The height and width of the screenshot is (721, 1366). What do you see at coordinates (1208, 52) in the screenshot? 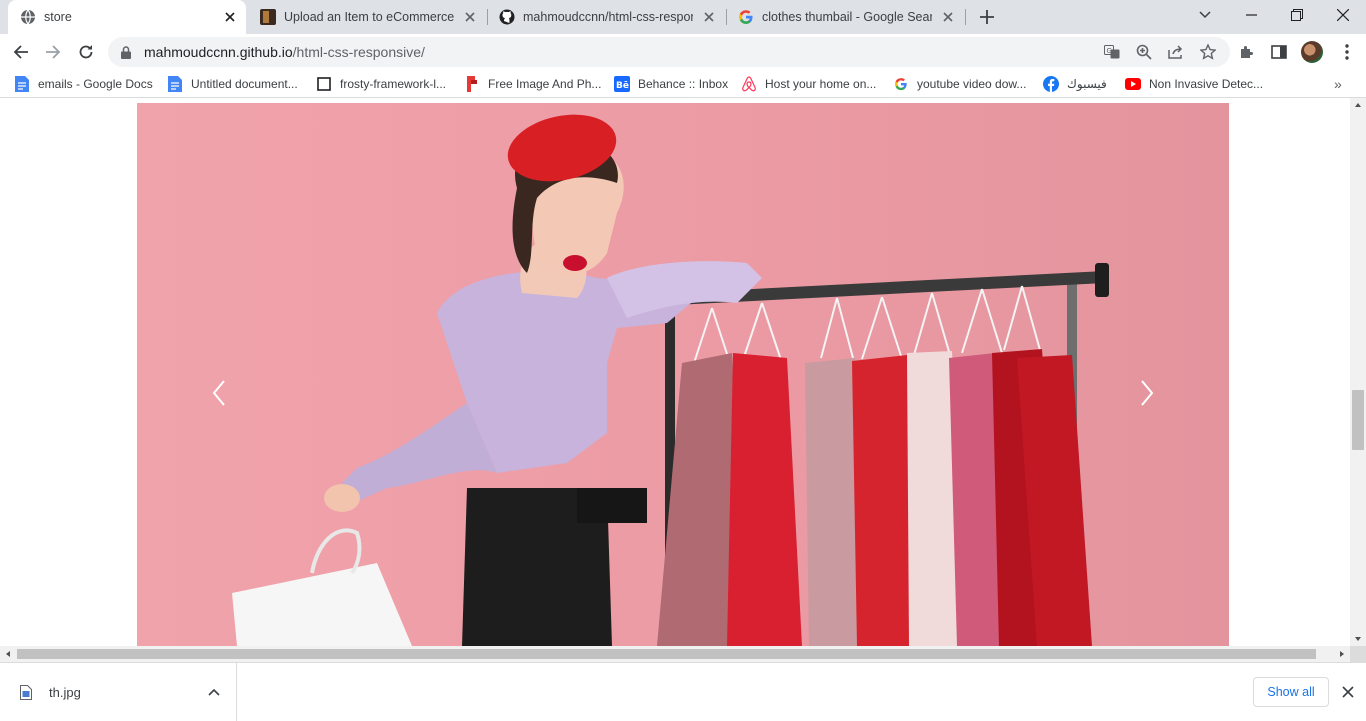
I see `star-icon` at bounding box center [1208, 52].